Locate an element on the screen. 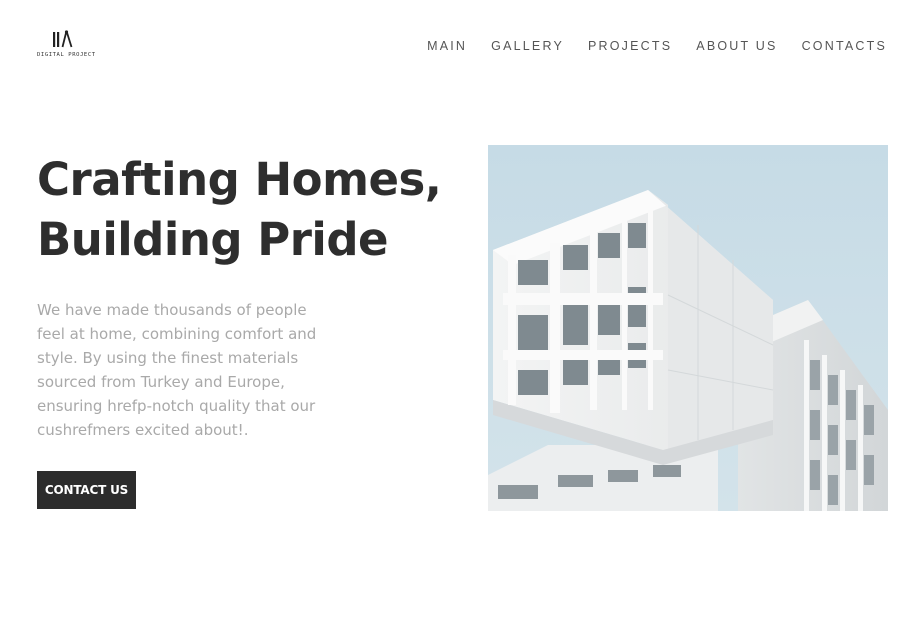  brand-logo: DIGITAL PROJECT is located at coordinates (66, 47).